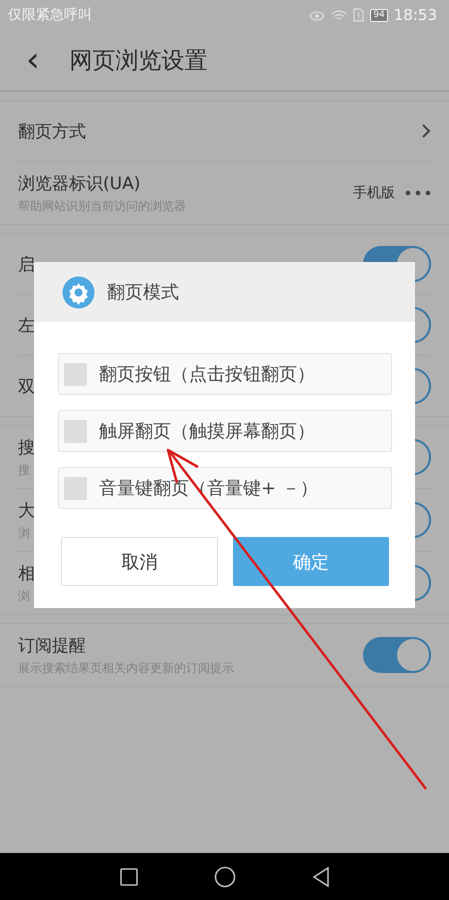  I want to click on page-title: 网页浏览设置, so click(139, 61).